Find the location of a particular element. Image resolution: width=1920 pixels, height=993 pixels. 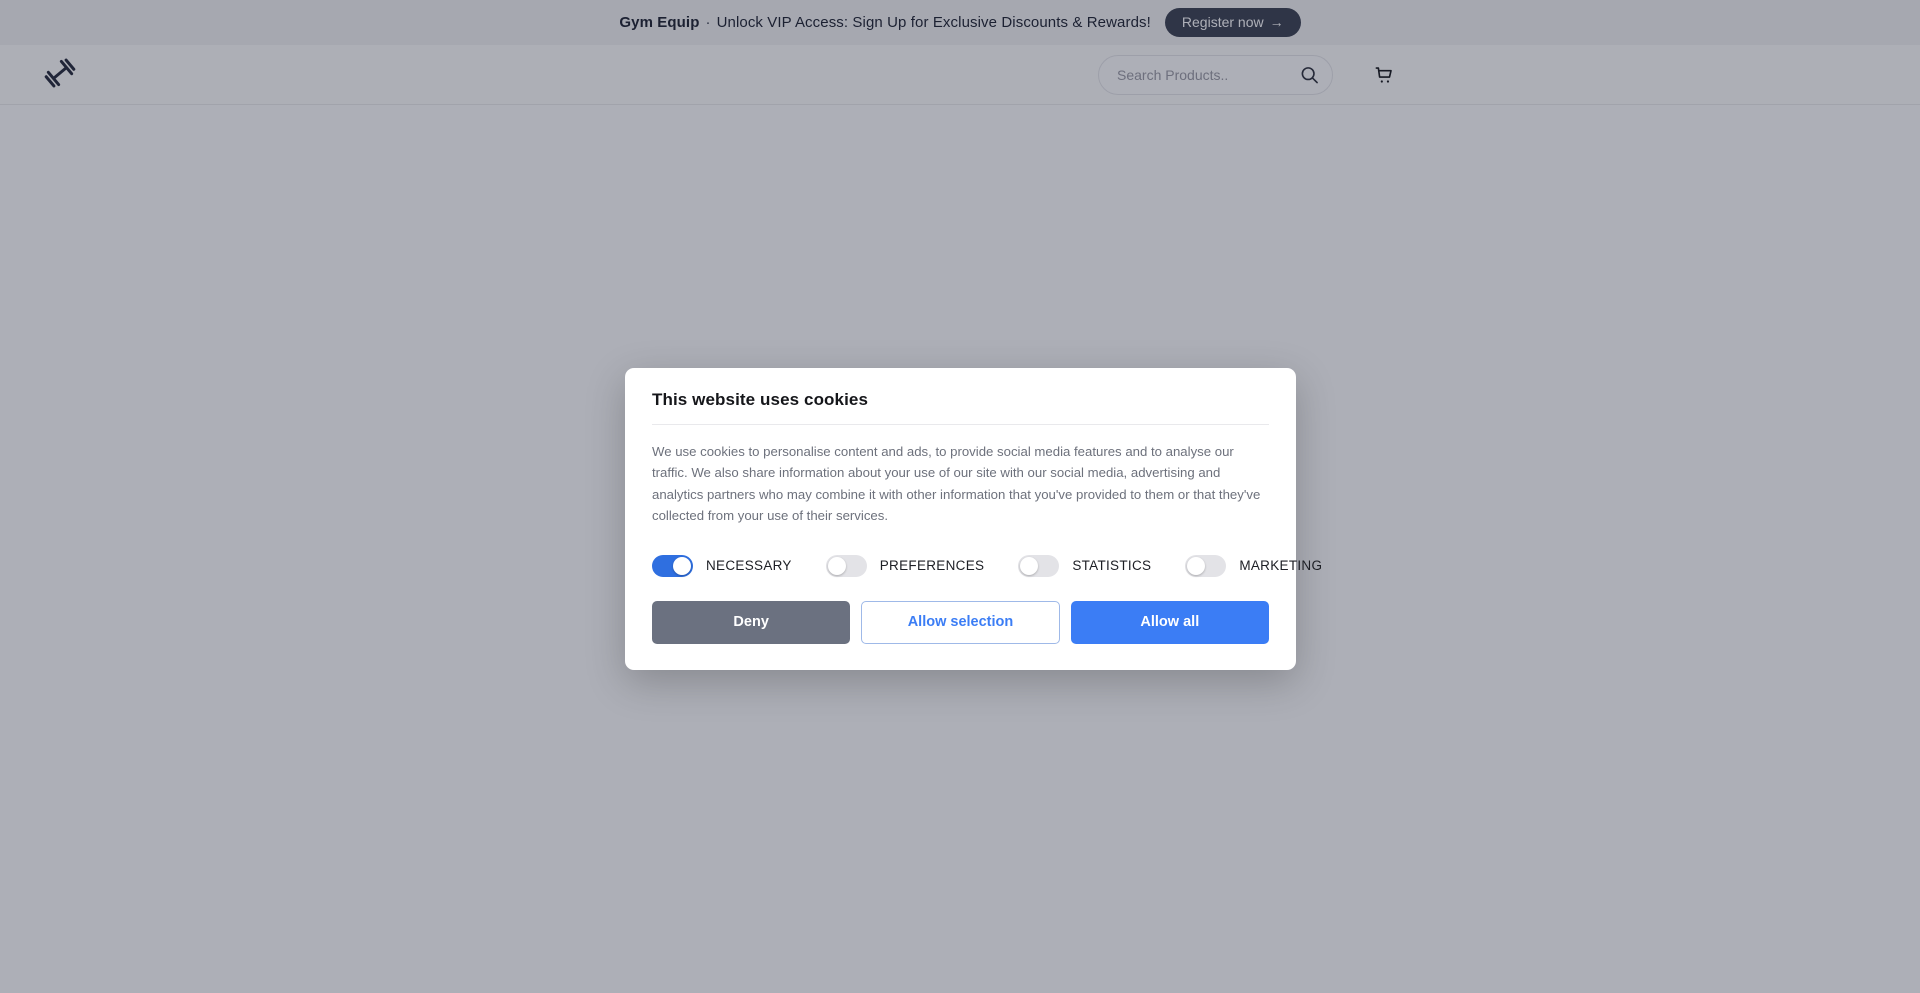

toggle-preferences is located at coordinates (846, 565).